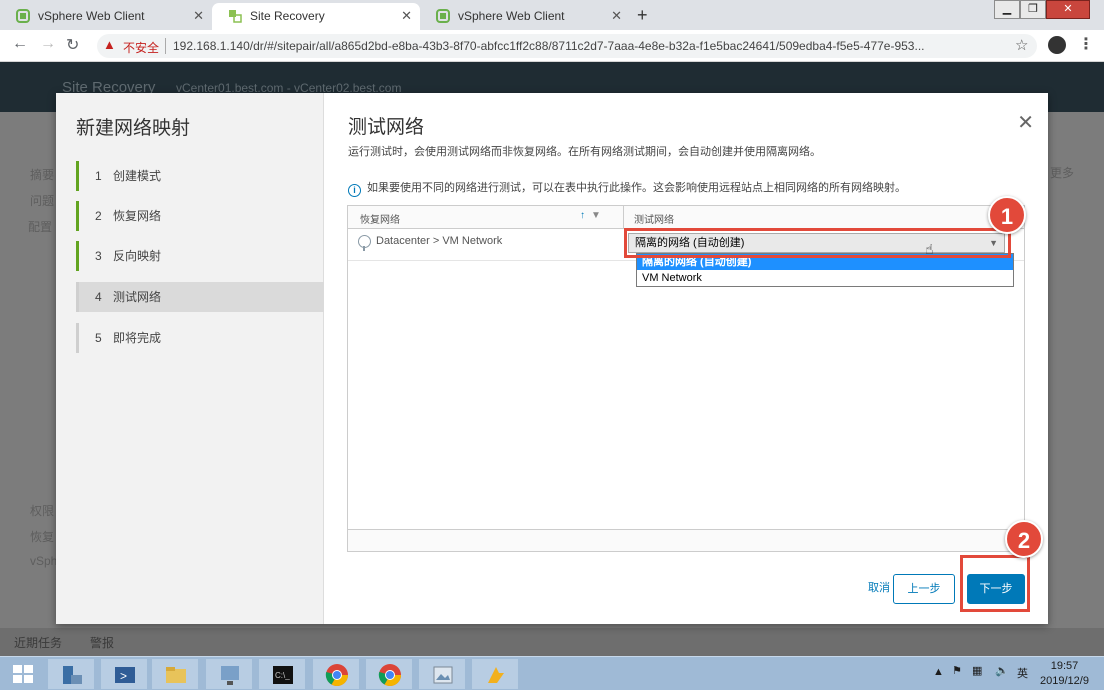 This screenshot has height=690, width=1104. What do you see at coordinates (1062, 173) in the screenshot?
I see `bg-label: 更多` at bounding box center [1062, 173].